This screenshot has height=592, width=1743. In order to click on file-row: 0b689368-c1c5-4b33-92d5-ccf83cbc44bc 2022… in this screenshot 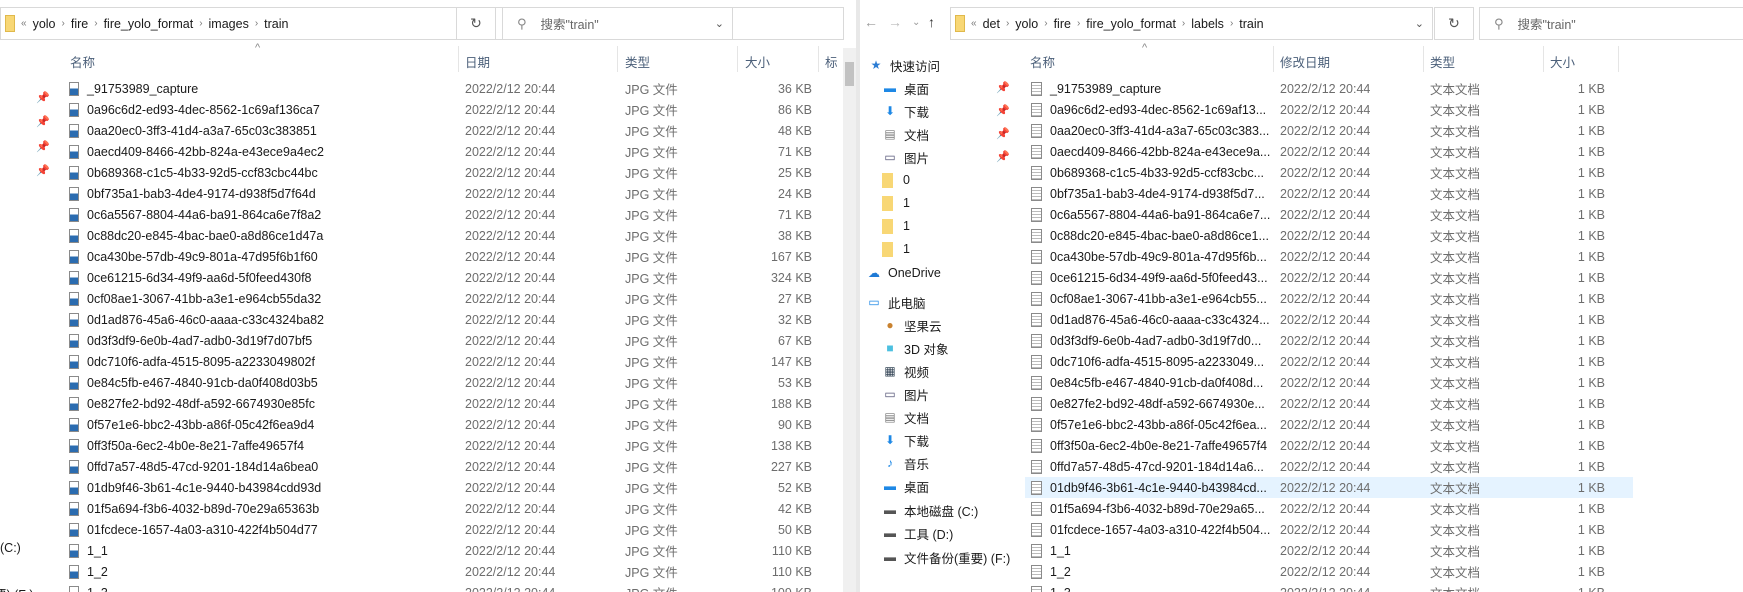, I will do `click(450, 172)`.